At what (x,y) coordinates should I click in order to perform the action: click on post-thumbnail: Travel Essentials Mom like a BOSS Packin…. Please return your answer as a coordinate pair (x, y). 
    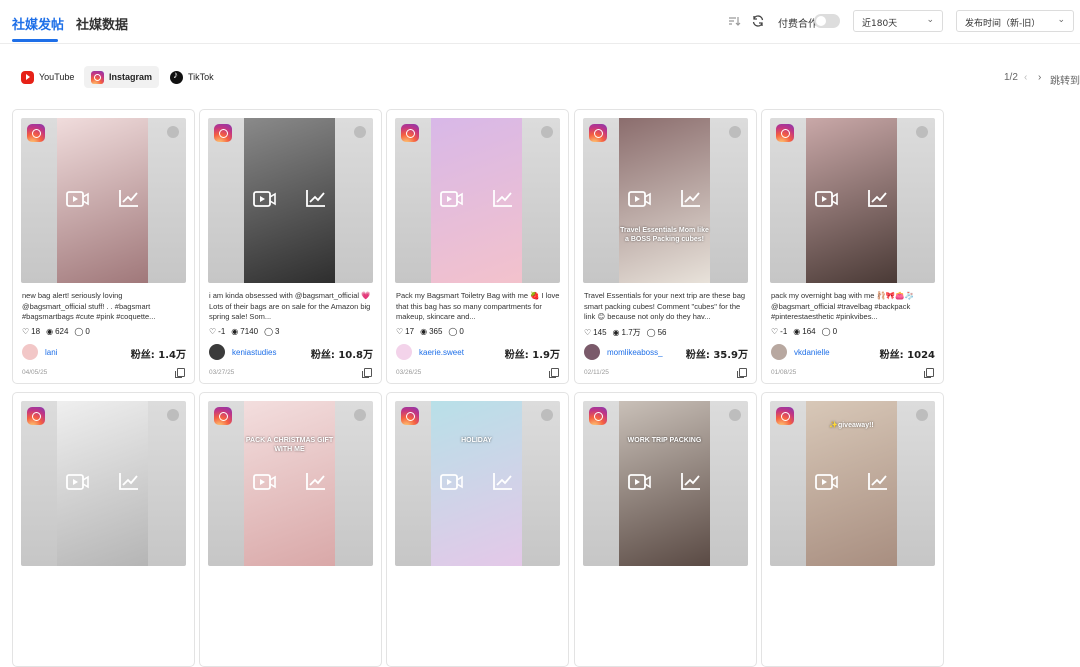
    Looking at the image, I should click on (665, 200).